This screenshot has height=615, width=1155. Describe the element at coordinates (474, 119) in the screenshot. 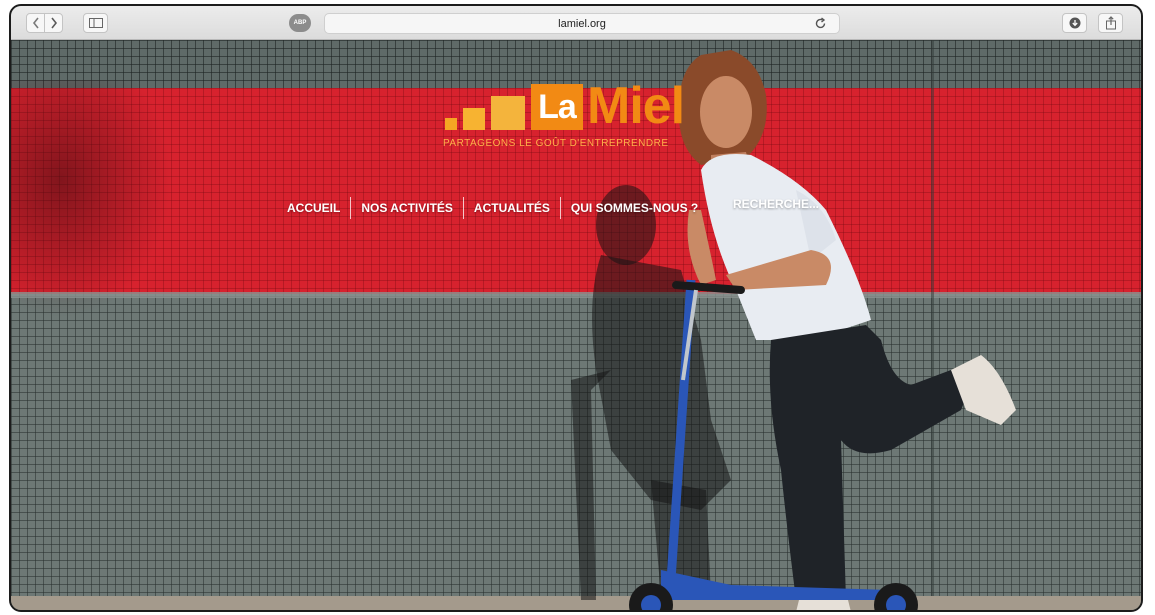

I see `logo-square-medium` at that location.